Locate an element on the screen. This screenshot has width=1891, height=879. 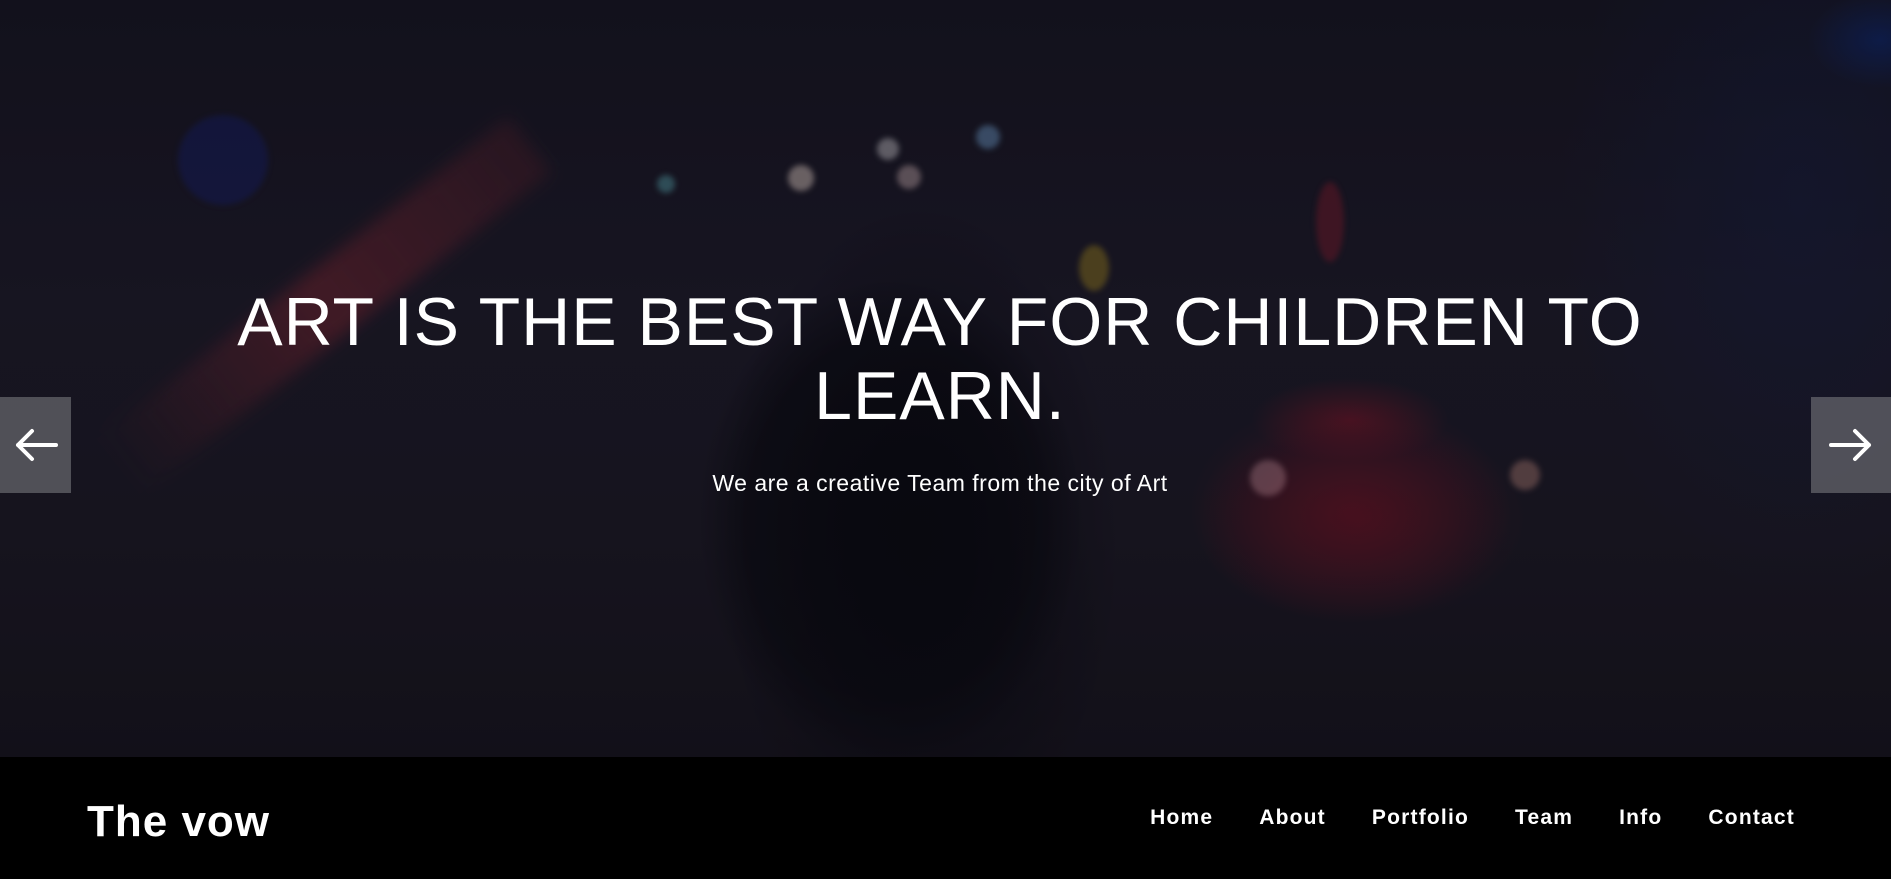
nav-link-team: Team is located at coordinates (1544, 817).